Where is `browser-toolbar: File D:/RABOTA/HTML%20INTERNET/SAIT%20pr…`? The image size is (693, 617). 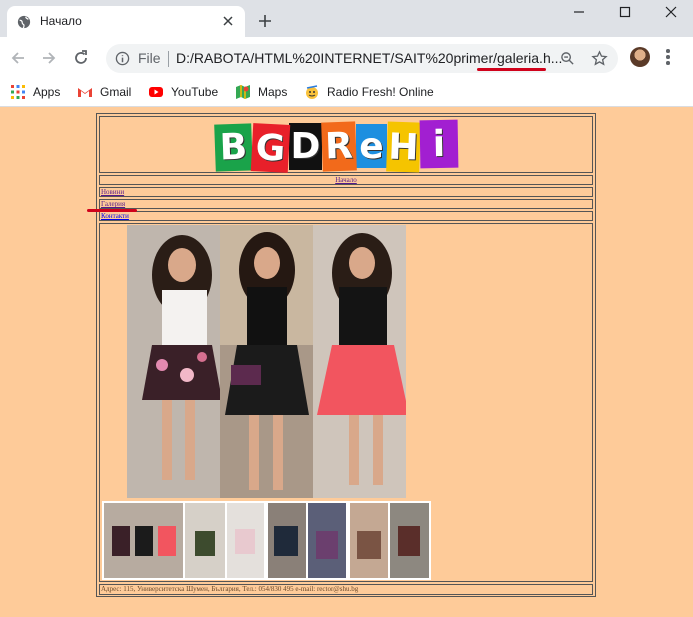 browser-toolbar: File D:/RABOTA/HTML%20INTERNET/SAIT%20pr… is located at coordinates (346, 57).